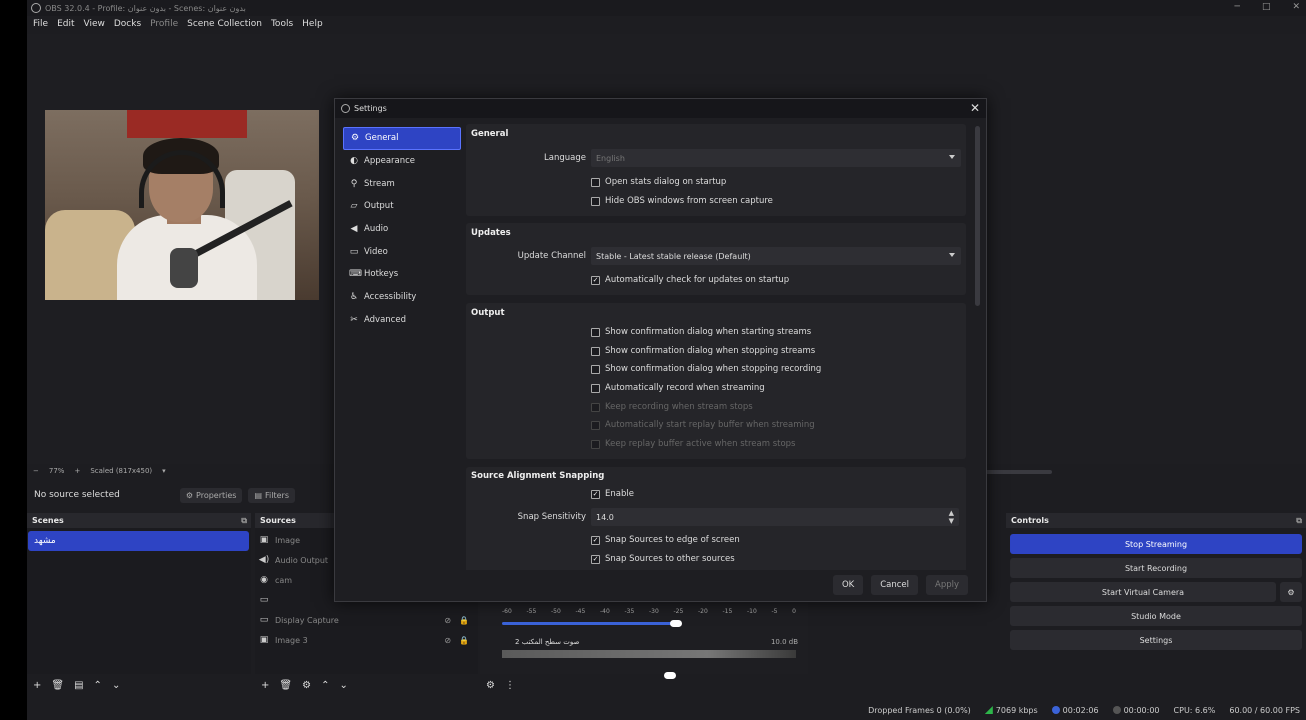 Image resolution: width=1306 pixels, height=720 pixels. What do you see at coordinates (1143, 592) in the screenshot?
I see `start-virtual-camera-button: Start Virtual Camera` at bounding box center [1143, 592].